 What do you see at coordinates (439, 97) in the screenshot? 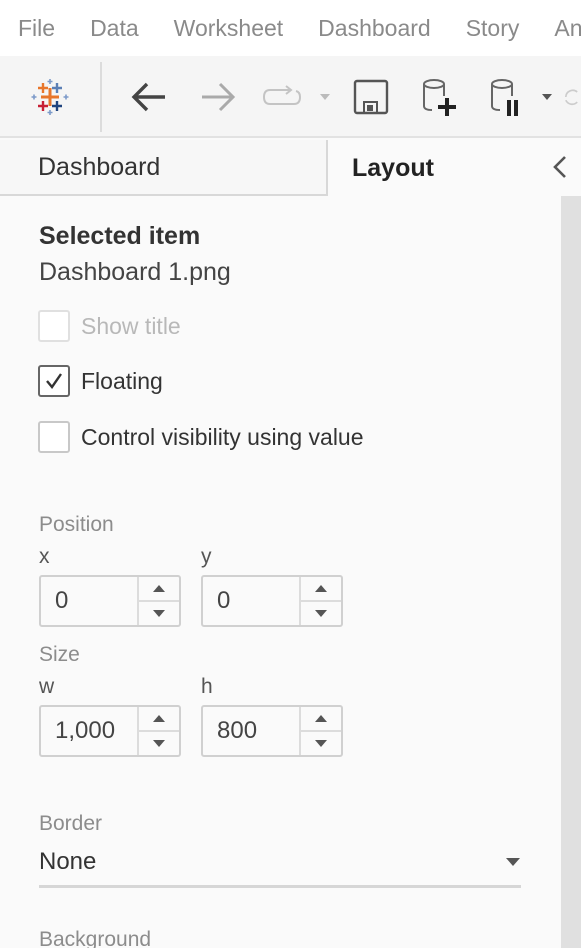
I see `new-data-source-icon` at bounding box center [439, 97].